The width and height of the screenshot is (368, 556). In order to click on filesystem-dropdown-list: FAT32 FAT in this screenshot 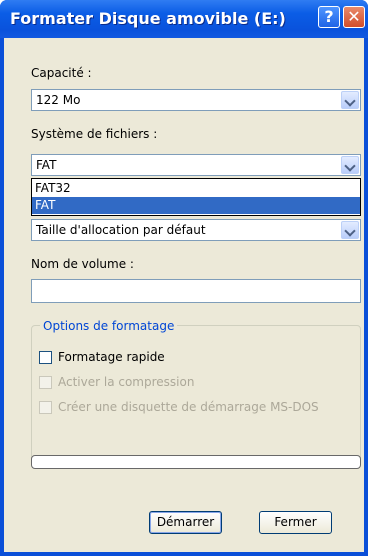, I will do `click(196, 197)`.